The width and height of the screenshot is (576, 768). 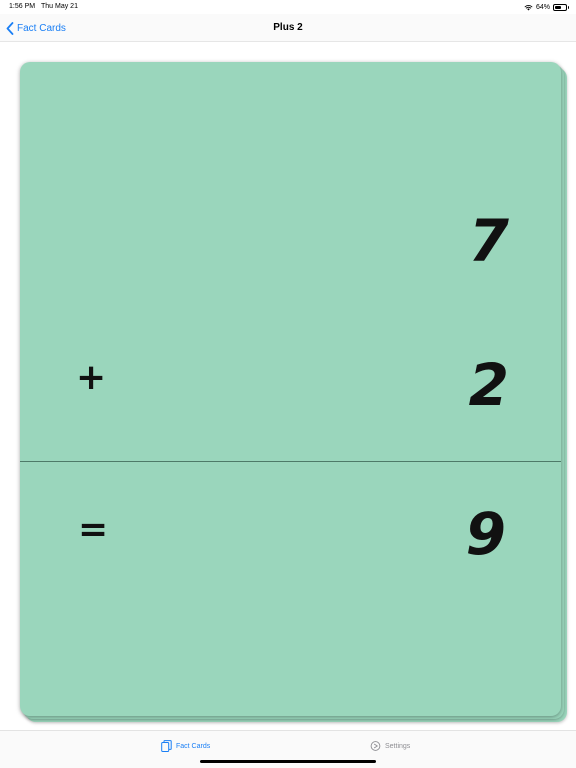 I want to click on first-number: 7, so click(x=488, y=241).